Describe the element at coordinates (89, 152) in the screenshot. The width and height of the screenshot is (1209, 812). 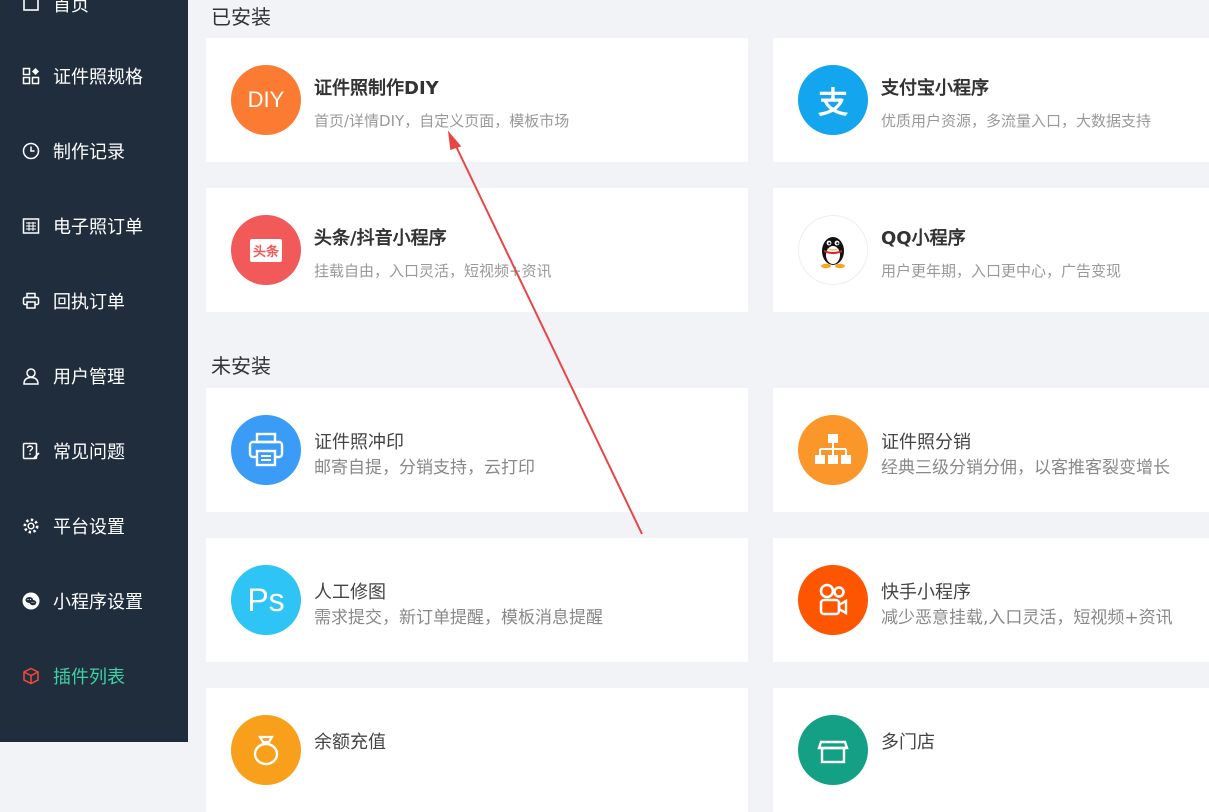
I see `sidebar-item-label: 制作记录` at that location.